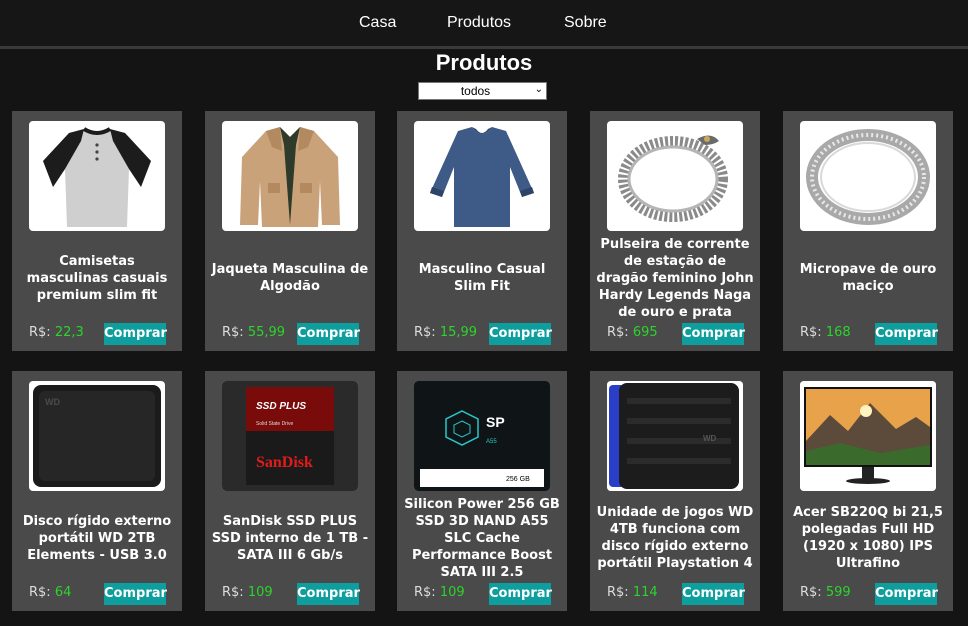  I want to click on raglan-shirt-image, so click(97, 176).